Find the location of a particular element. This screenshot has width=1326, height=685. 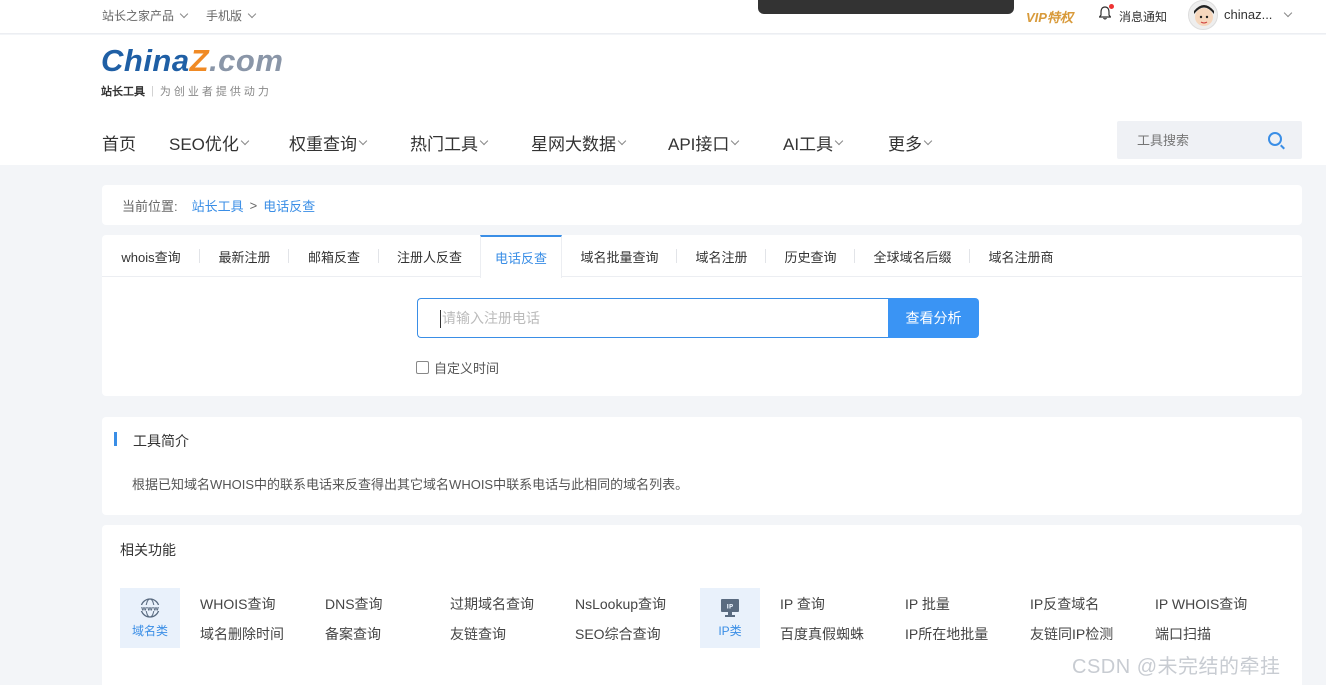

category-domain: www 域名类 is located at coordinates (150, 618).